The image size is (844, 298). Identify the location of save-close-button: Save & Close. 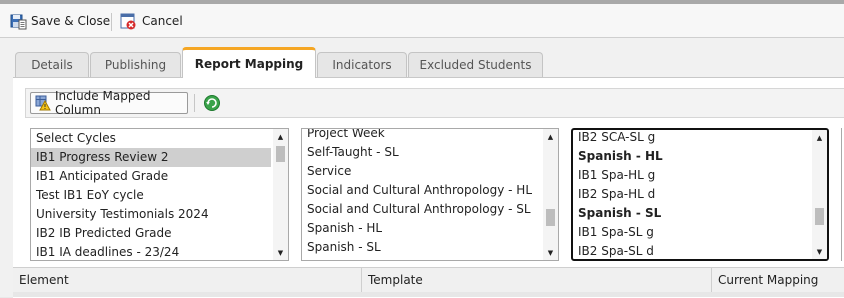
(60, 21).